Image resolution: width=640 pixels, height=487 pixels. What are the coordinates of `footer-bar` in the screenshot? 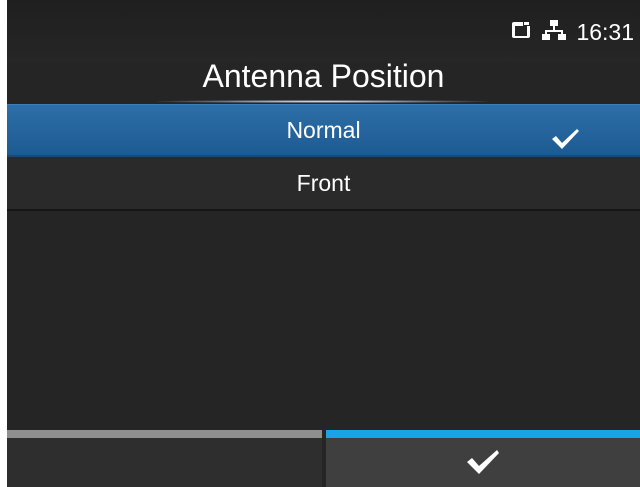 It's located at (323, 458).